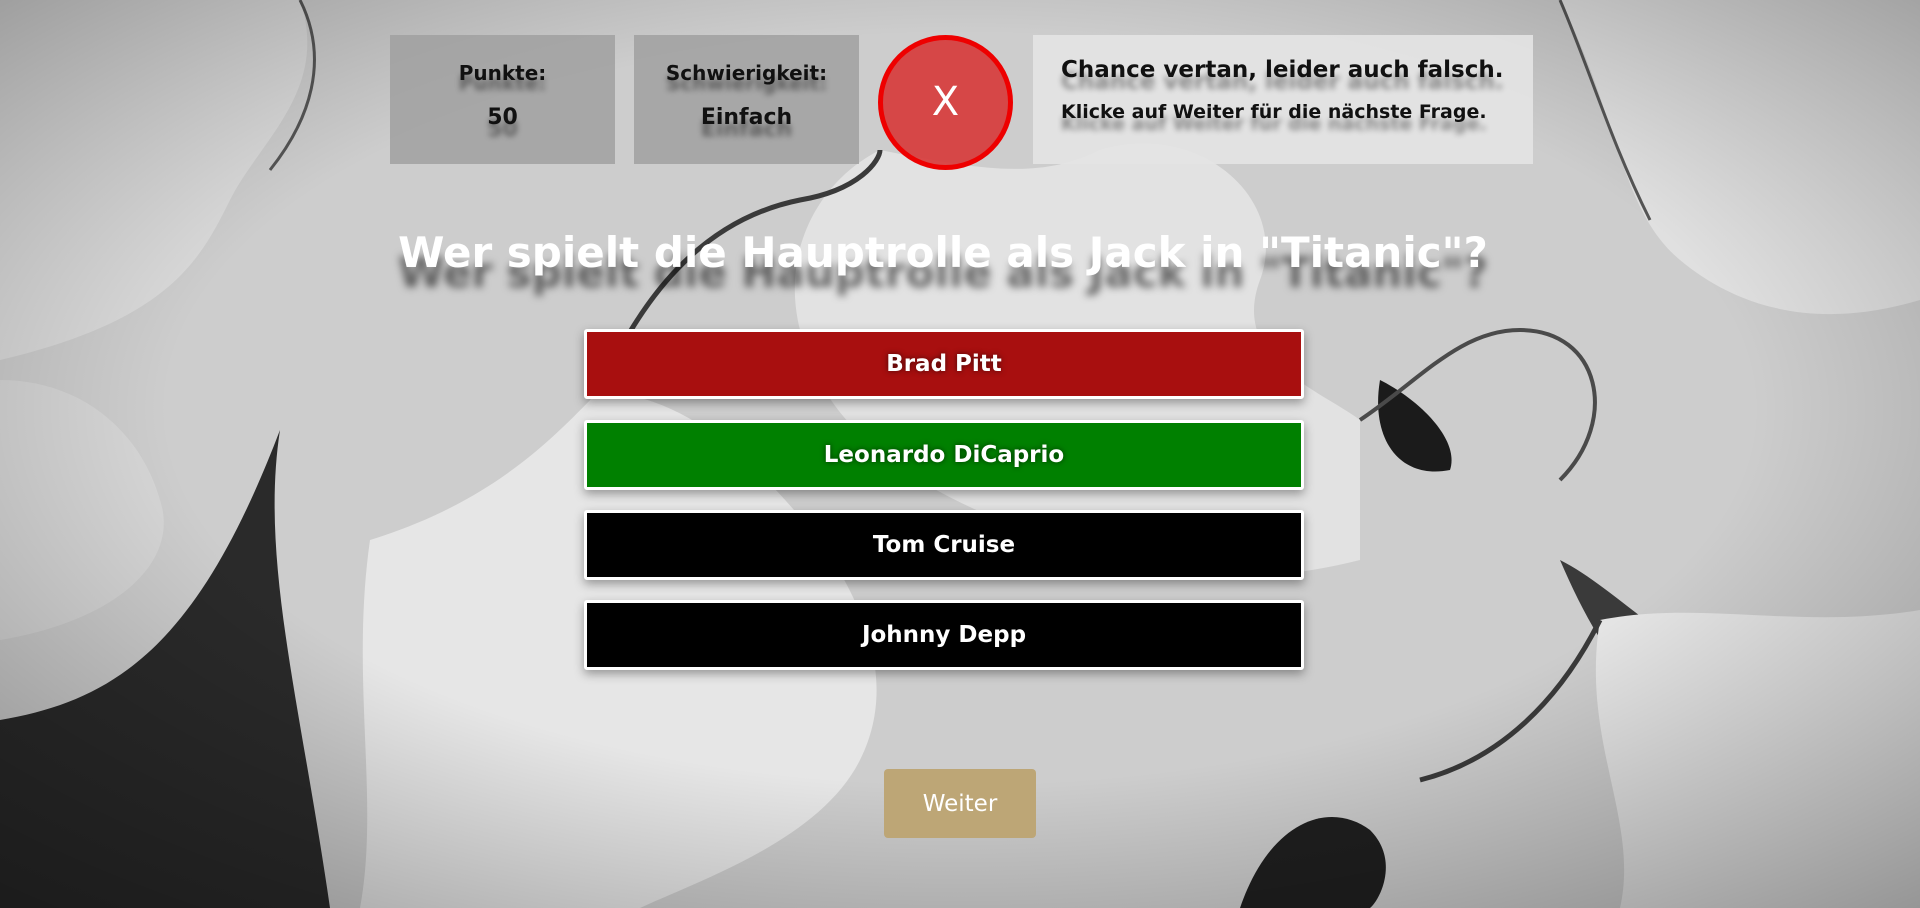  What do you see at coordinates (1274, 112) in the screenshot?
I see `result-message-hint: Klicke auf Weiter für die nächste Frage.` at bounding box center [1274, 112].